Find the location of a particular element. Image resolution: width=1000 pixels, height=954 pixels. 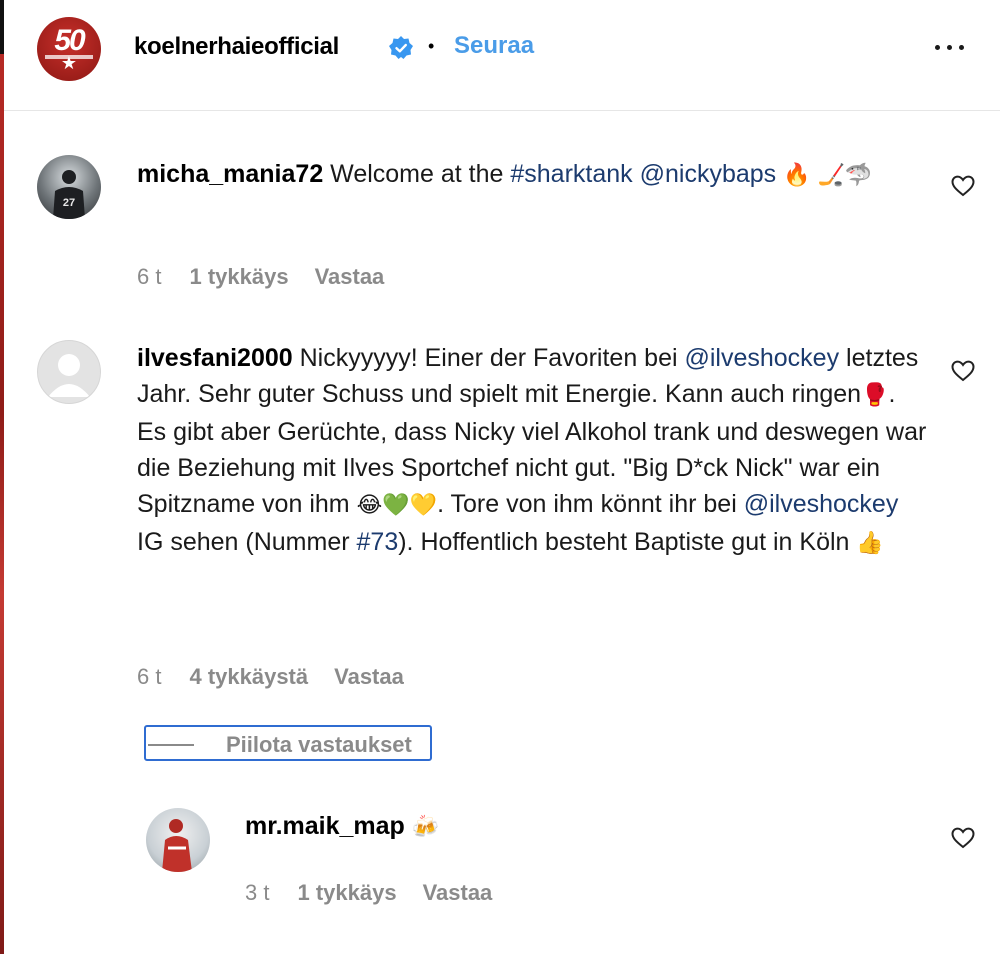

comment-body-part: IG sehen (Nummer is located at coordinates (243, 542).